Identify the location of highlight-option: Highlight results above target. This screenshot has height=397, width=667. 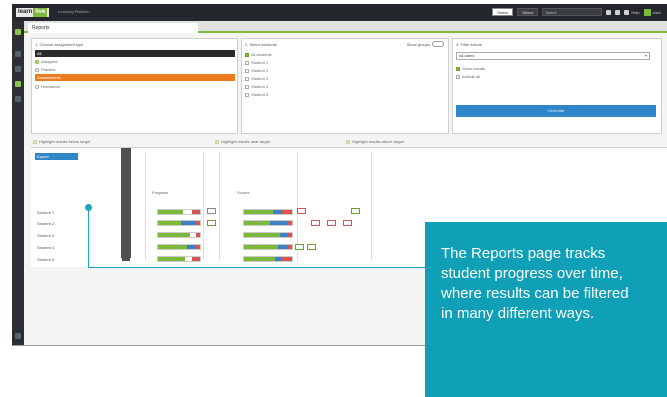
(375, 141).